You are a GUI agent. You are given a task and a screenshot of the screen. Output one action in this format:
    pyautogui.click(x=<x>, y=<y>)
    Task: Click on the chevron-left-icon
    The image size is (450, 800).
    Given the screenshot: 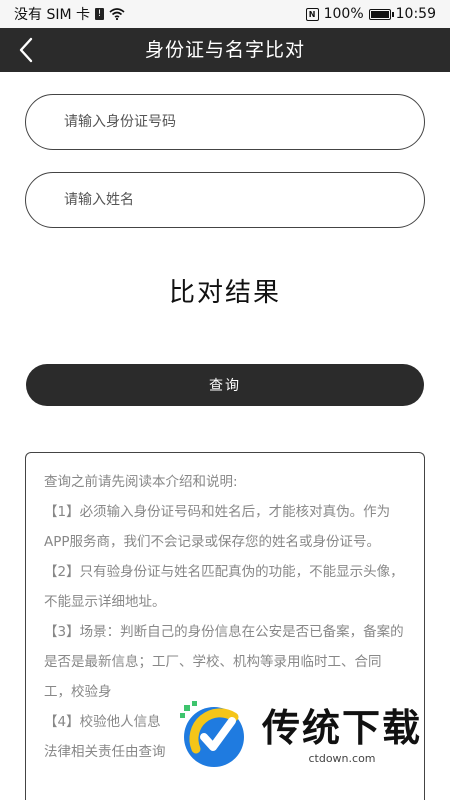 What is the action you would take?
    pyautogui.click(x=26, y=50)
    